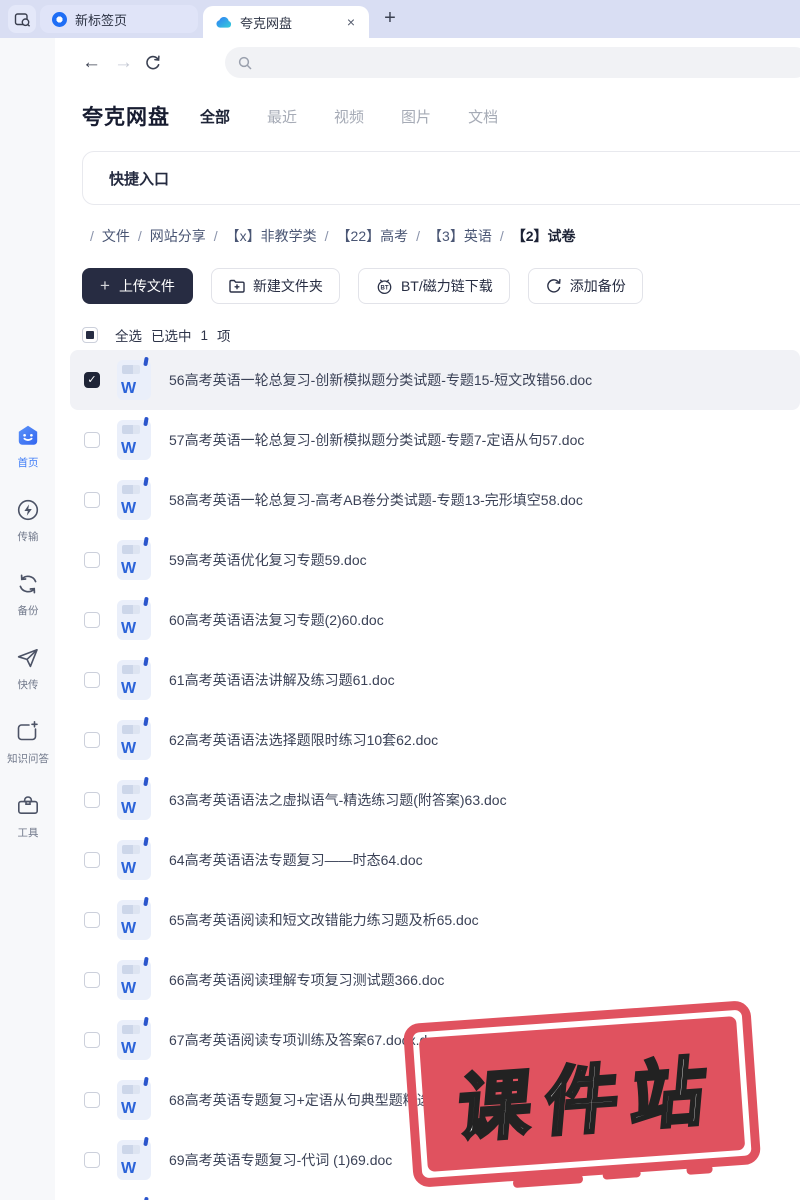 The height and width of the screenshot is (1200, 800). I want to click on filter-tab: 最近, so click(282, 116).